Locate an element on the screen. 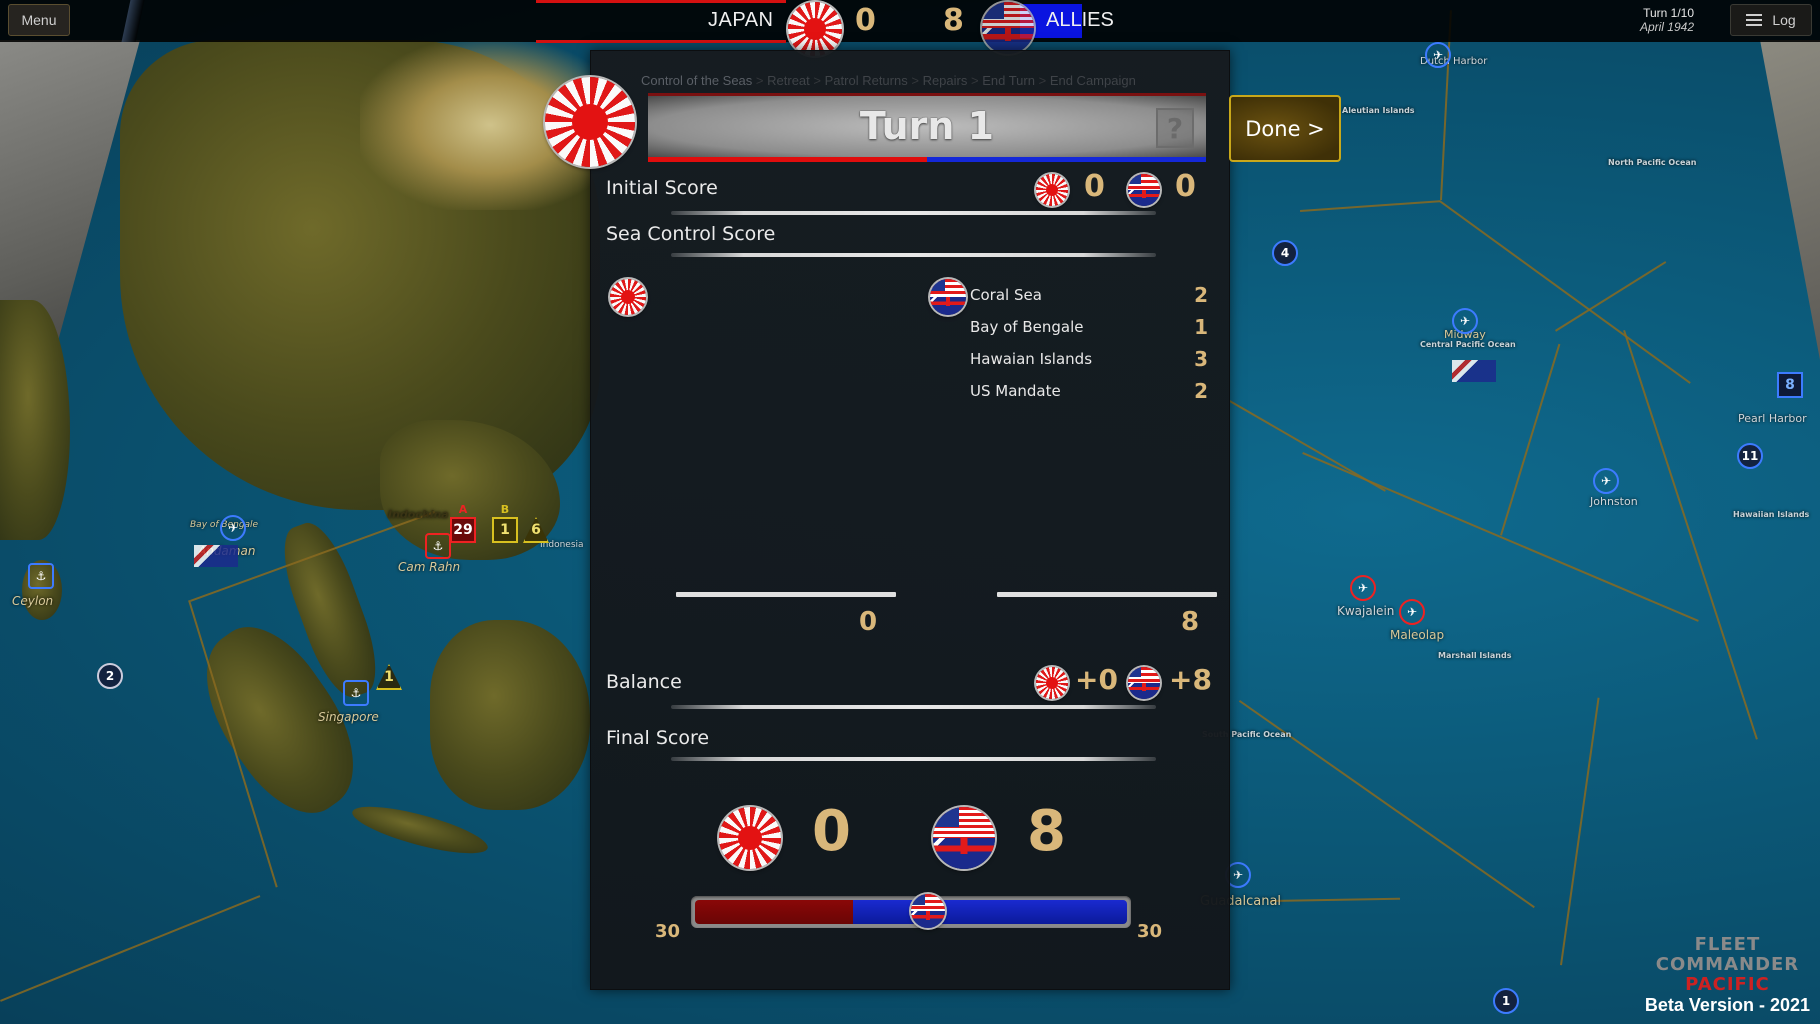  beta-version-label: Beta Version - 2021 is located at coordinates (1727, 1005).